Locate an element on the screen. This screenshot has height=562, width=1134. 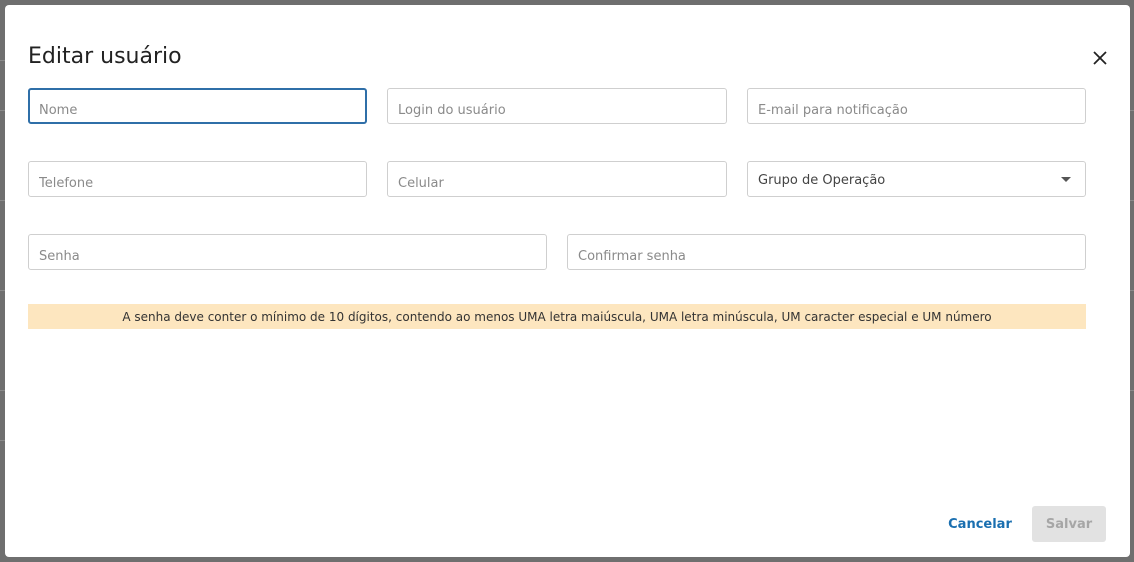
operation-group-select: Grupo de Operação is located at coordinates (916, 179).